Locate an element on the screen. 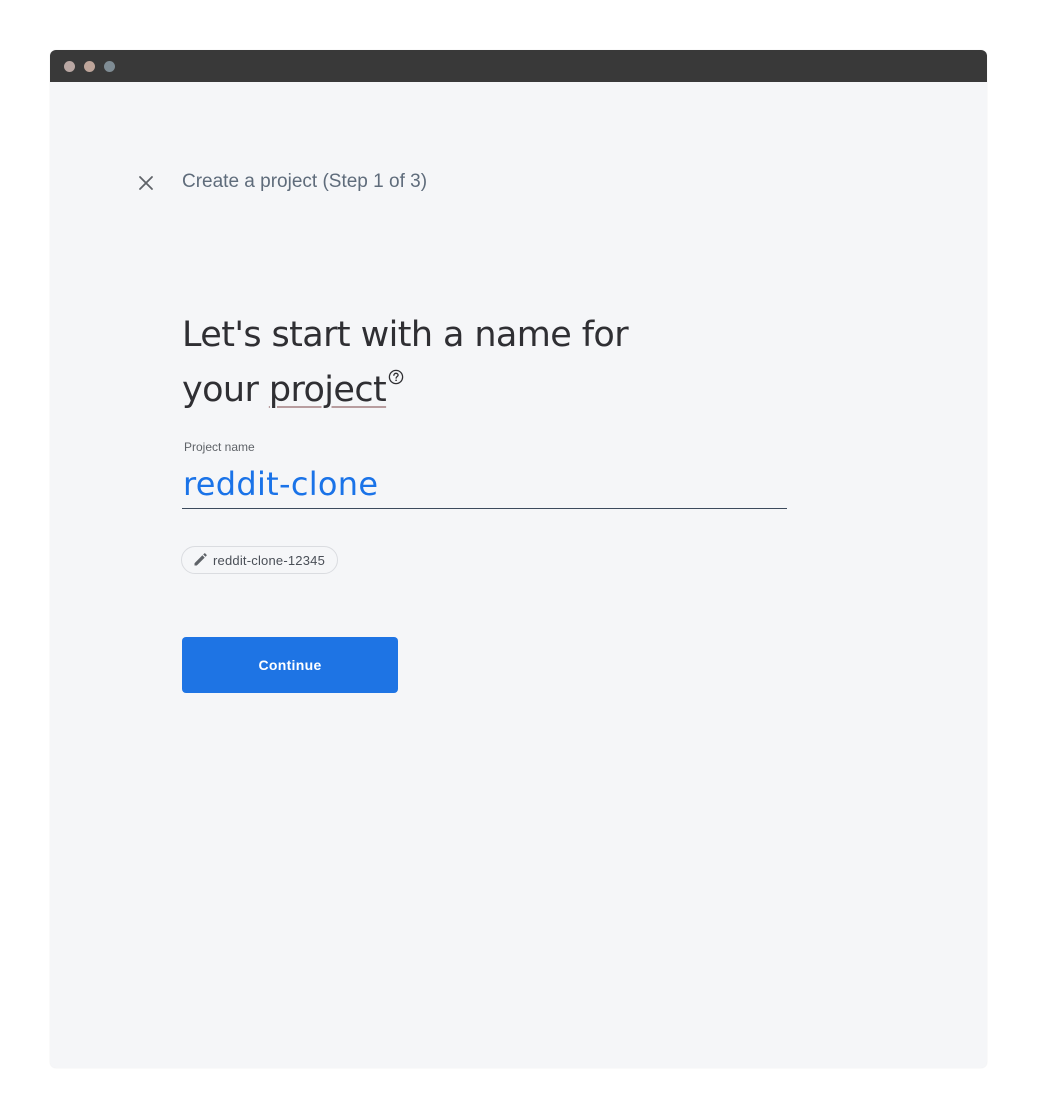 Image resolution: width=1037 pixels, height=1118 pixels. project-name-input is located at coordinates (484, 484).